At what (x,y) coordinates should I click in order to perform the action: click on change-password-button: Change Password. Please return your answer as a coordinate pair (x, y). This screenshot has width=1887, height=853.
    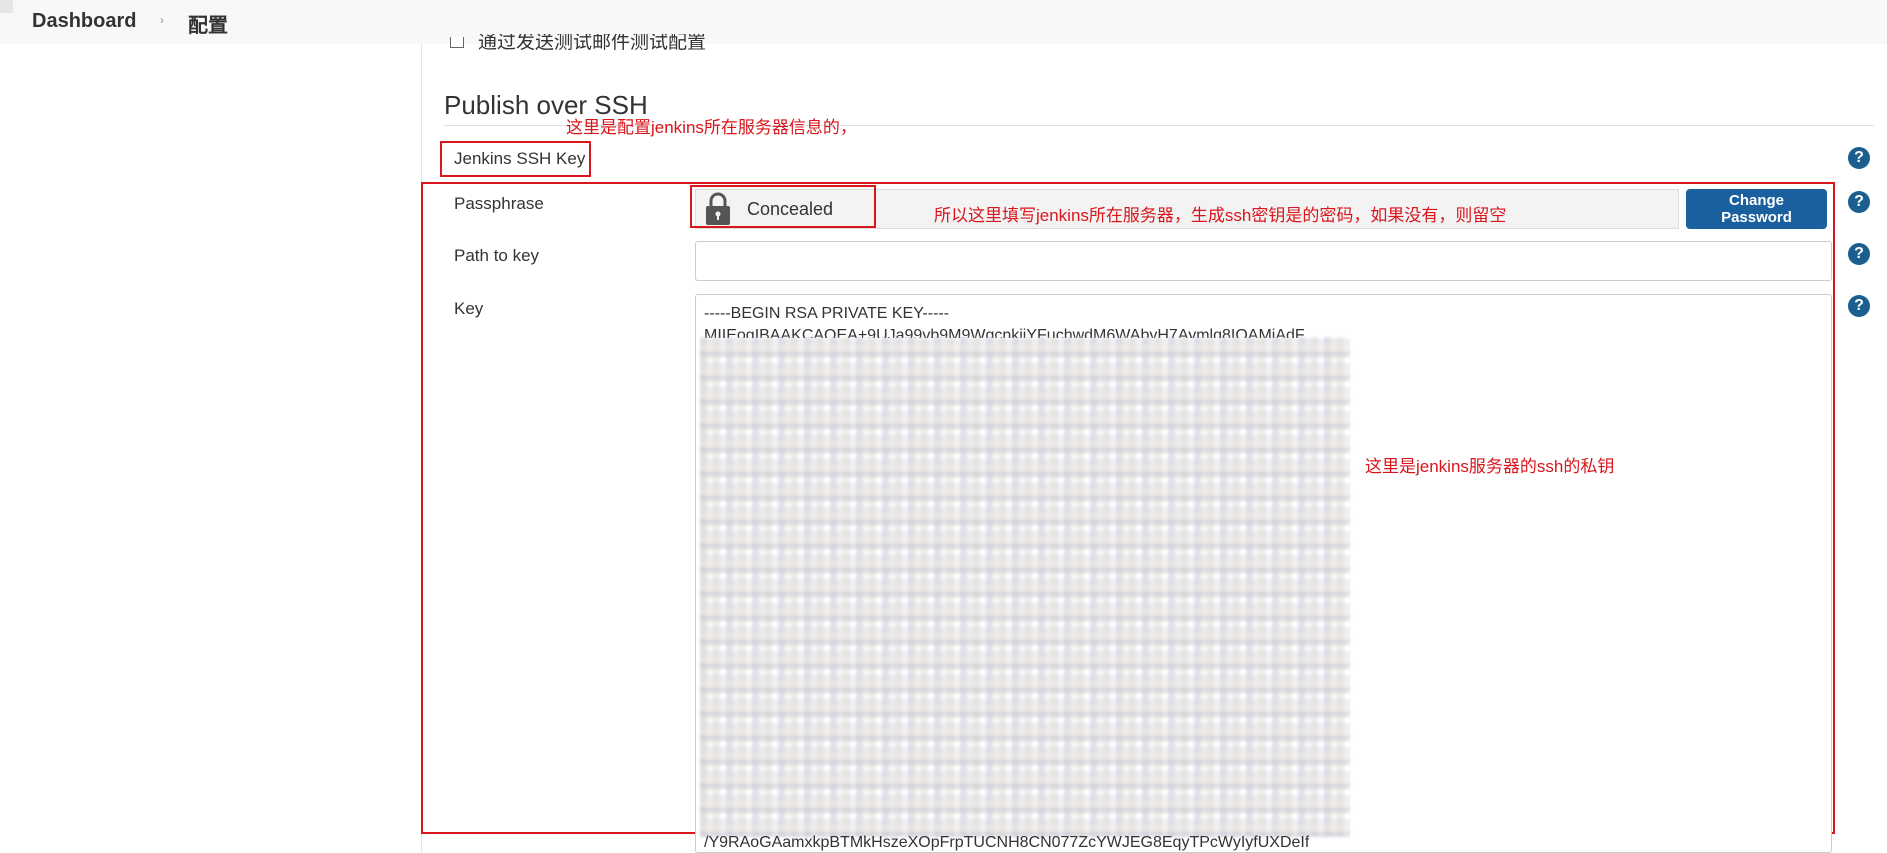
    Looking at the image, I should click on (1756, 209).